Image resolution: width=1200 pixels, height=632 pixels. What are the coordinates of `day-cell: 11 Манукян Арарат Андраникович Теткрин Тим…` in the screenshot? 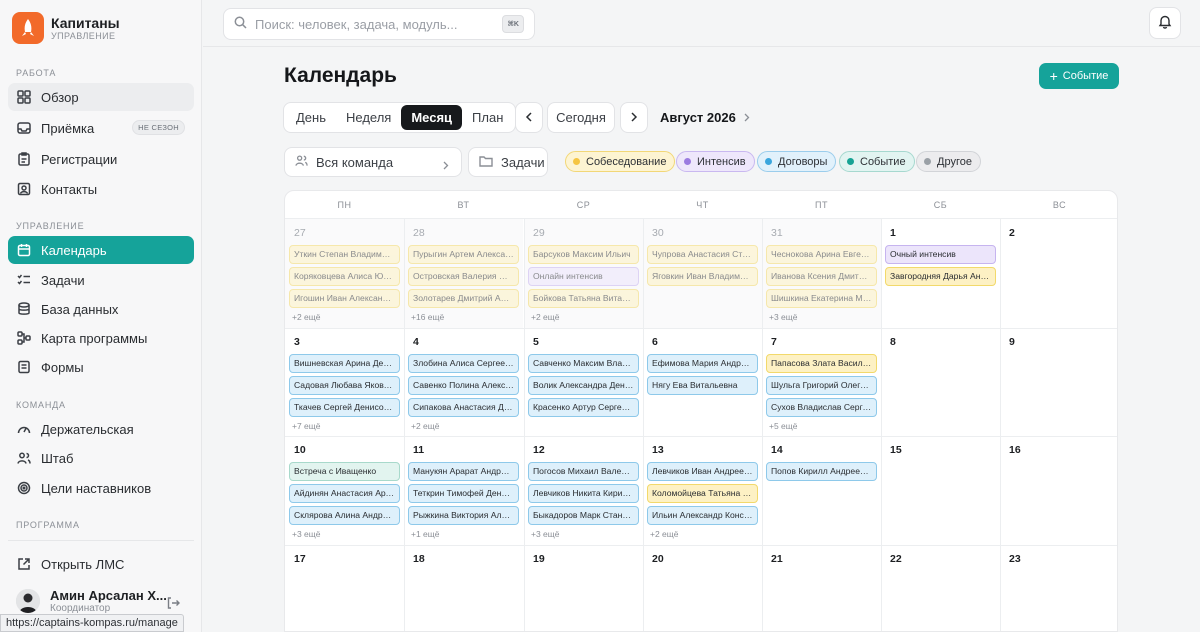 It's located at (463, 490).